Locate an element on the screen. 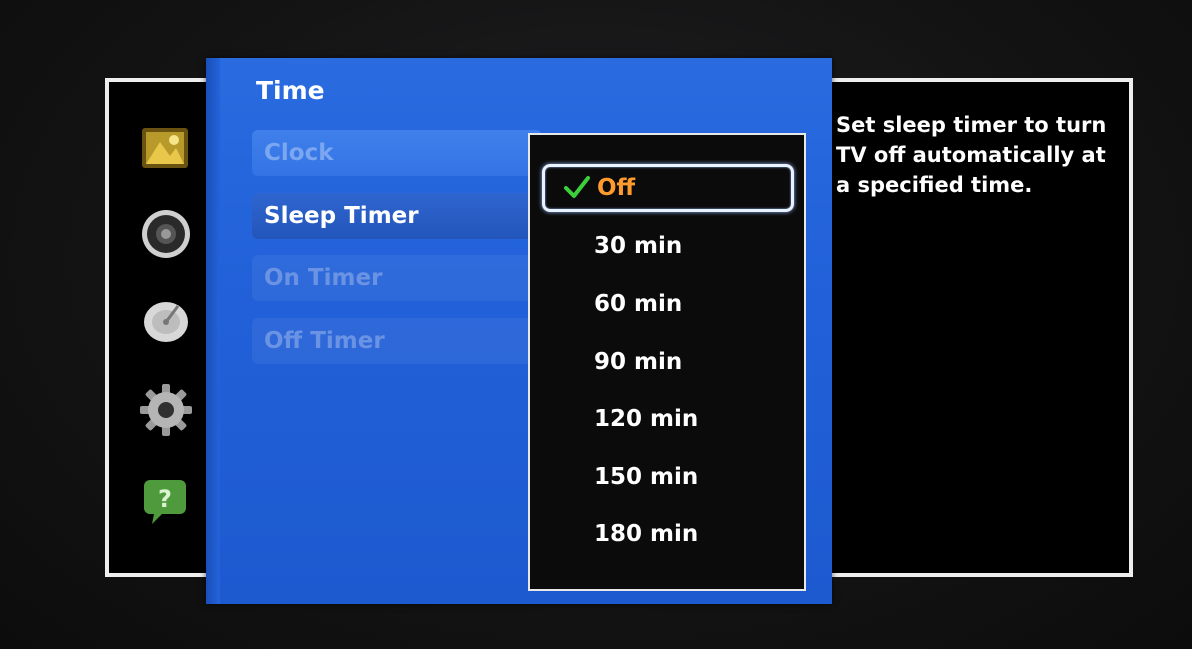 Image resolution: width=1192 pixels, height=649 pixels. option-120-min: 120 min is located at coordinates (667, 419).